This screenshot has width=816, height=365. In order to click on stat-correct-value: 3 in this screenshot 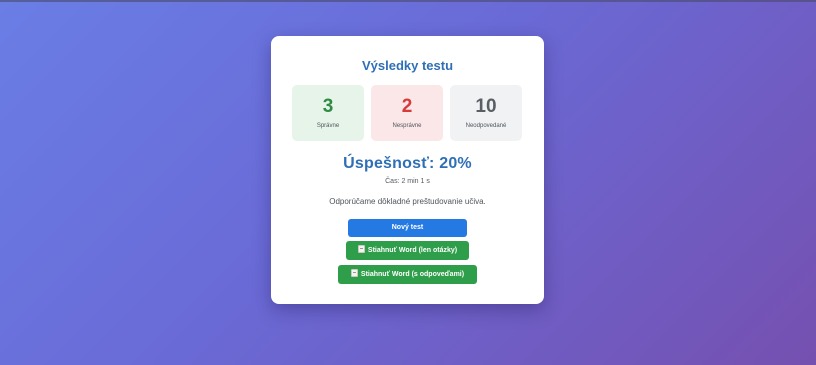, I will do `click(328, 106)`.